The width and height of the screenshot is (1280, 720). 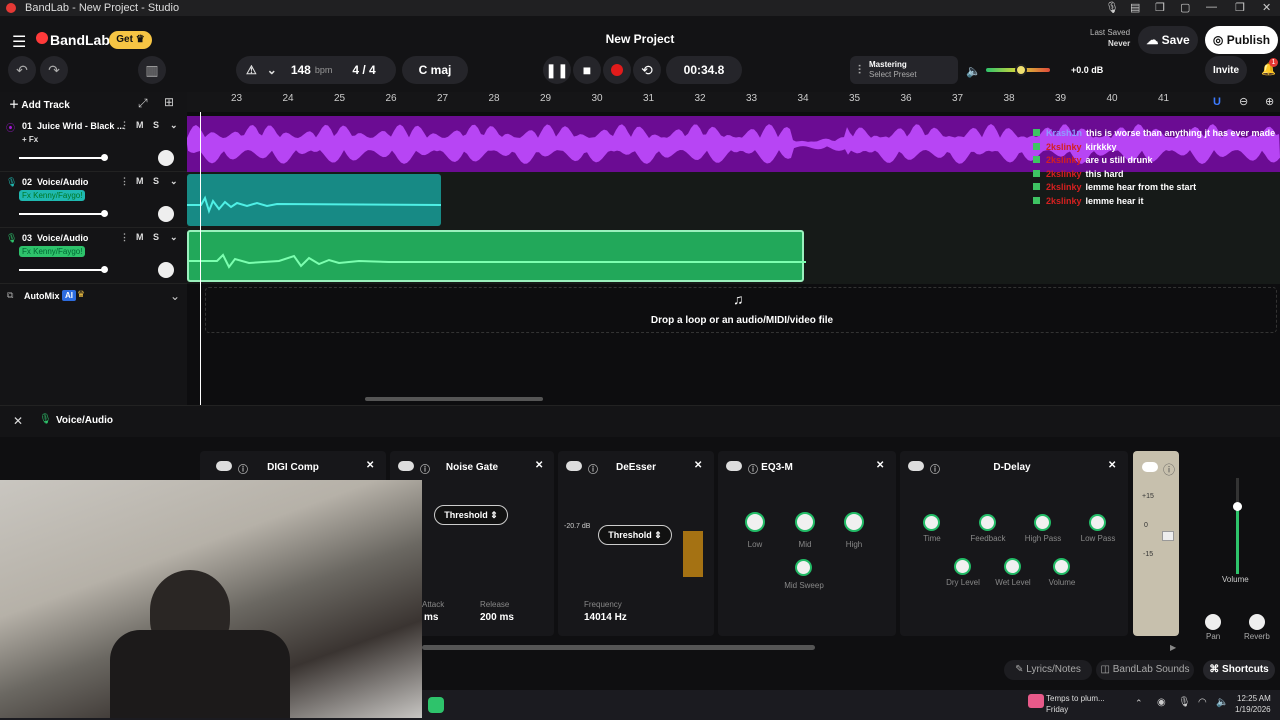 I want to click on track-01-expand-icon: ⌄, so click(x=174, y=125).